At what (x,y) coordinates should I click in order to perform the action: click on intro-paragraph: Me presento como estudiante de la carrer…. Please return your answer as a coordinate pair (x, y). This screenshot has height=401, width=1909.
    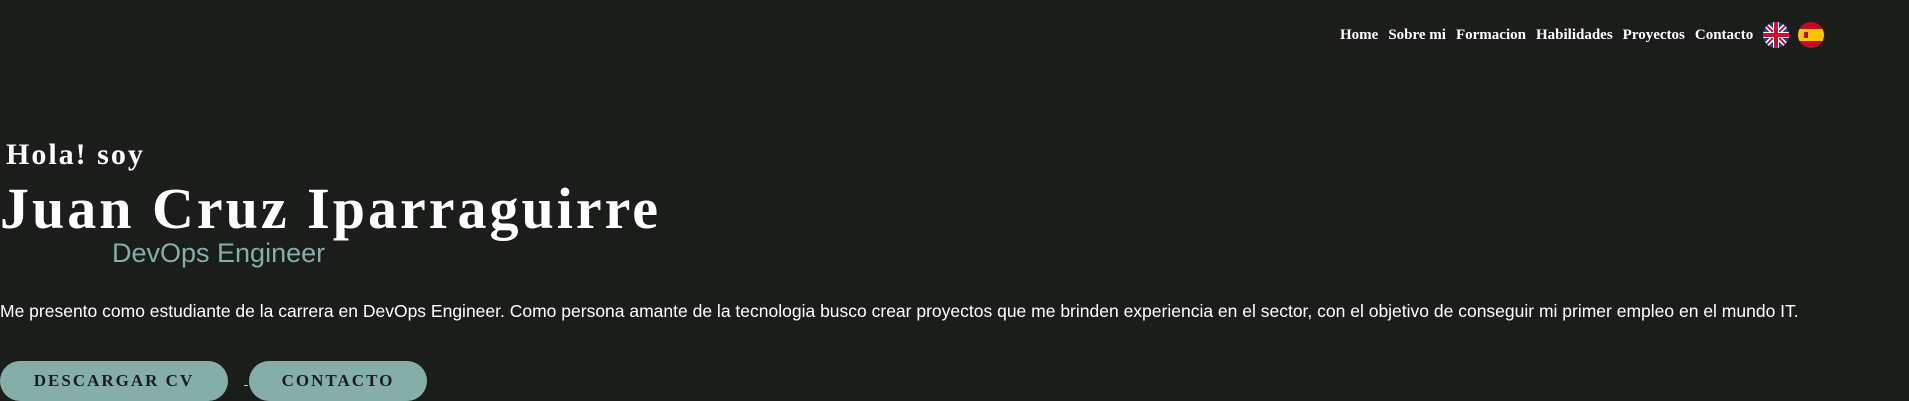
    Looking at the image, I should click on (899, 311).